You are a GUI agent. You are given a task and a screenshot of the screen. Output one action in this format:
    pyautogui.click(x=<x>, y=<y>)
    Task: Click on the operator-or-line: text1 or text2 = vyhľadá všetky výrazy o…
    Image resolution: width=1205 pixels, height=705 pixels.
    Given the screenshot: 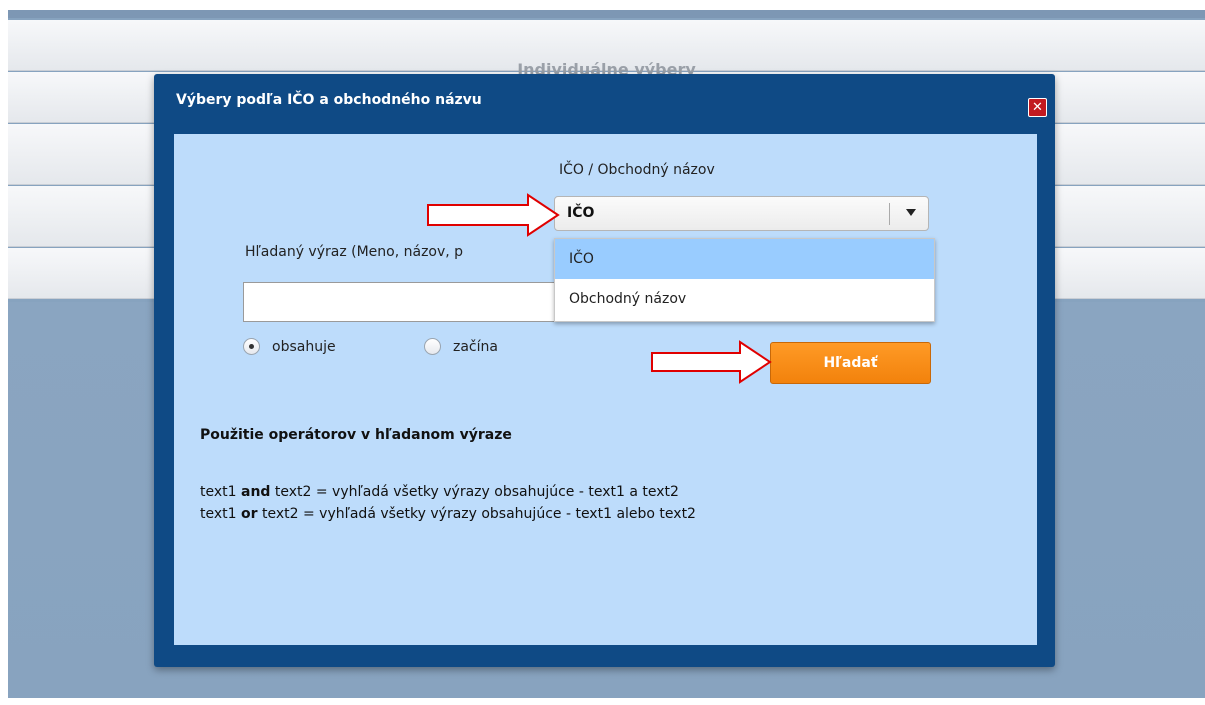 What is the action you would take?
    pyautogui.click(x=448, y=514)
    